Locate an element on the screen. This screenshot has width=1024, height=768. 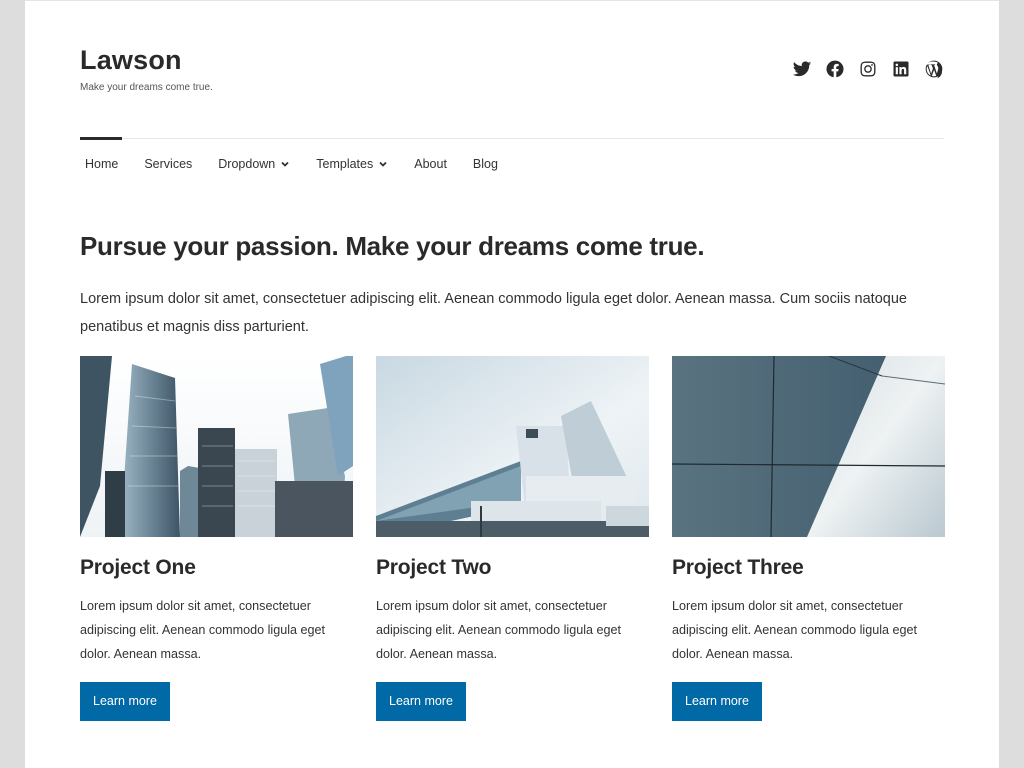
wordpress-icon is located at coordinates (934, 69).